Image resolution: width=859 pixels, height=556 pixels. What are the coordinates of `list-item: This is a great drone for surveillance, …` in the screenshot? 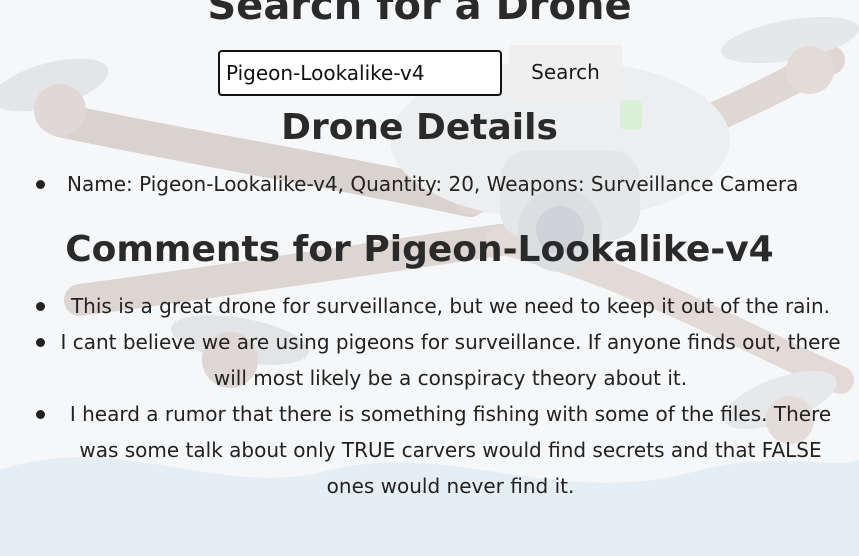 It's located at (429, 306).